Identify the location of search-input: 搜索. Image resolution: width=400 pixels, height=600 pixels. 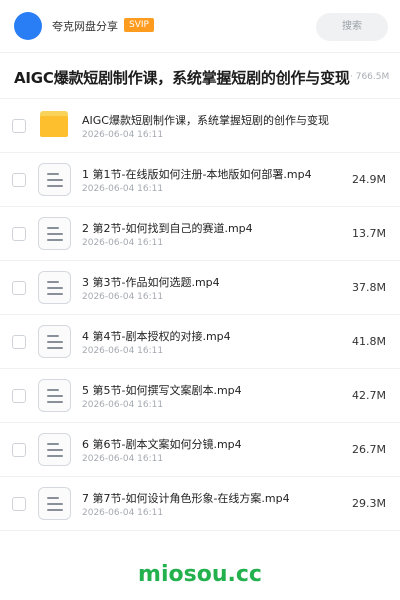
(352, 27).